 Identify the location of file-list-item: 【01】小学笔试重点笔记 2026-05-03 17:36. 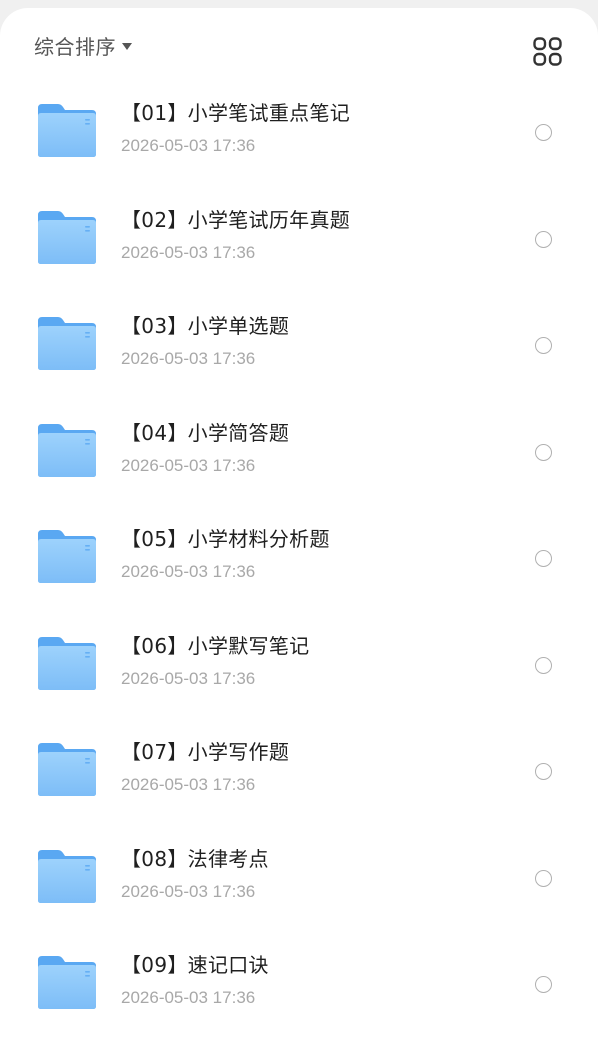
(299, 107).